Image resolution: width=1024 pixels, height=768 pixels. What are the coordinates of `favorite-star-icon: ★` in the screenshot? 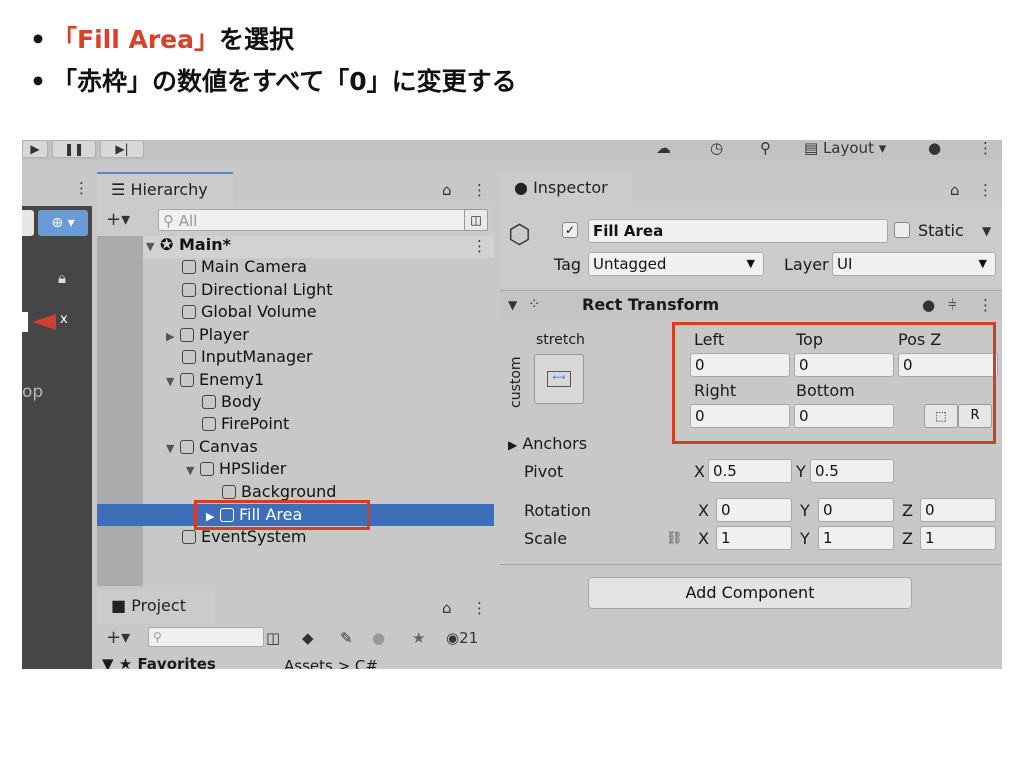 It's located at (418, 638).